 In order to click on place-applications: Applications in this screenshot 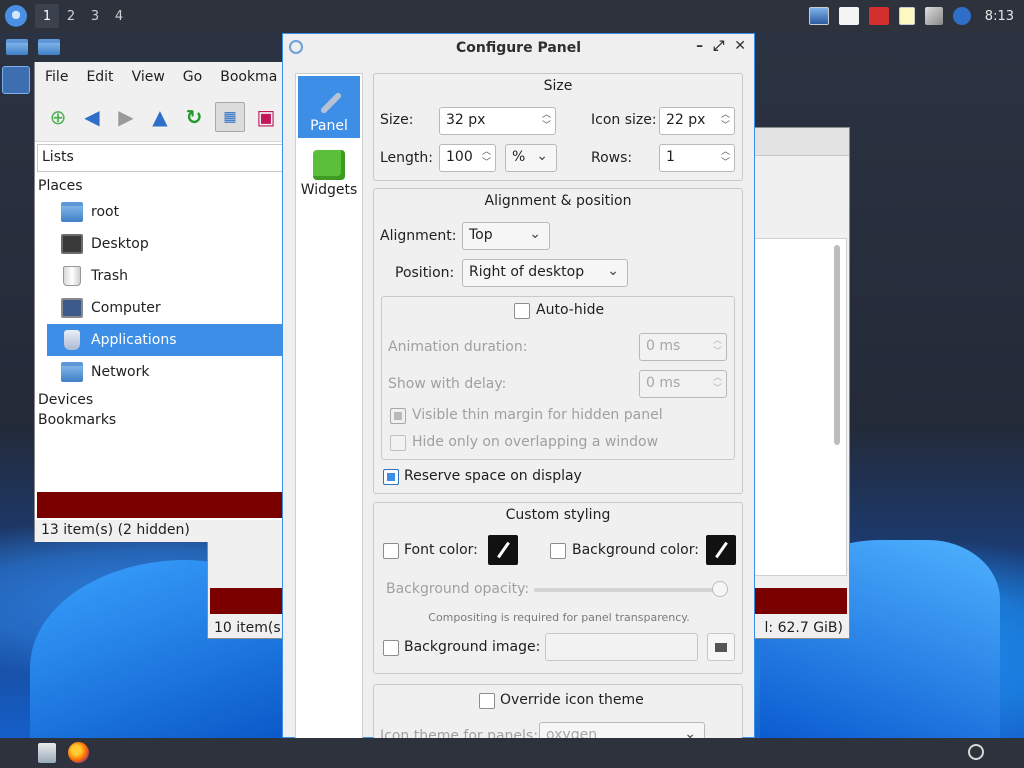, I will do `click(165, 340)`.